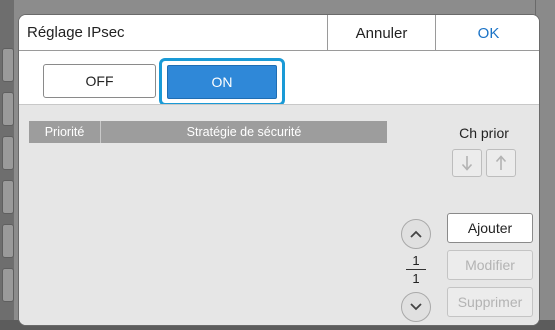 The height and width of the screenshot is (330, 555). Describe the element at coordinates (487, 33) in the screenshot. I see `ok-button: OK` at that location.